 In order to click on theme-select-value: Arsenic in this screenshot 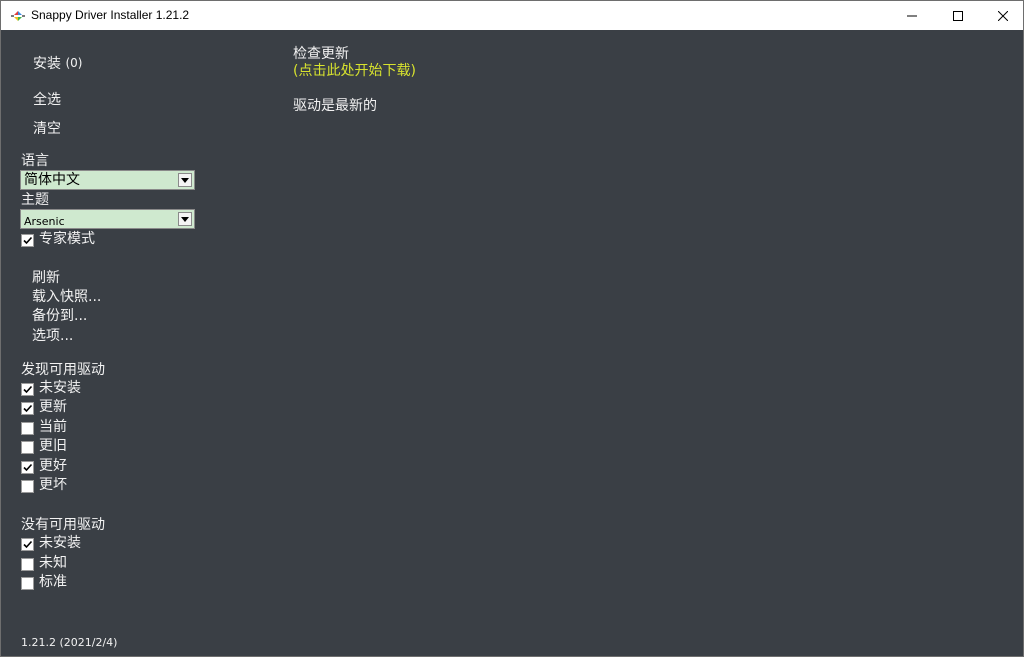, I will do `click(44, 221)`.